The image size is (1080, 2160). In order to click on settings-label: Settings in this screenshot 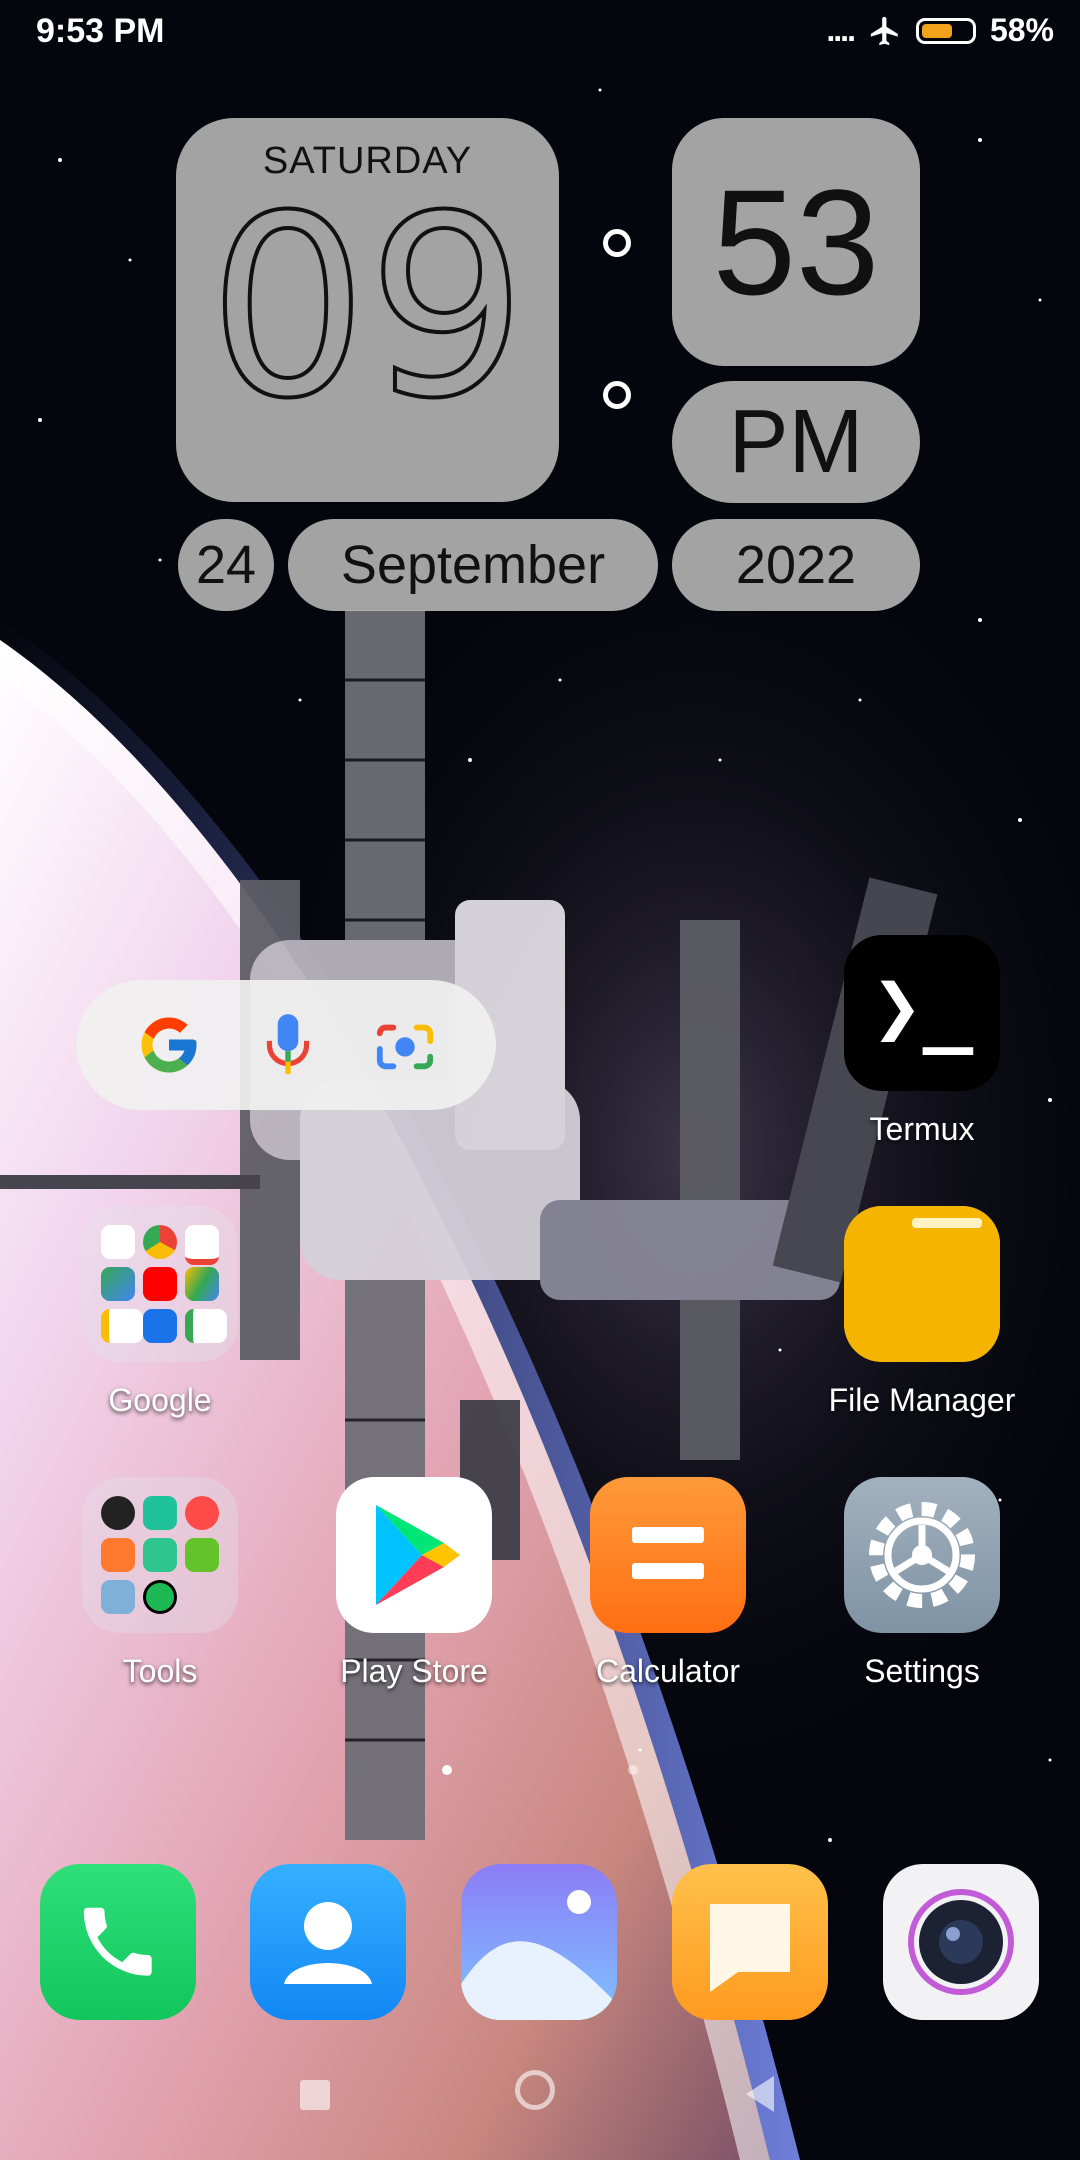, I will do `click(922, 1671)`.